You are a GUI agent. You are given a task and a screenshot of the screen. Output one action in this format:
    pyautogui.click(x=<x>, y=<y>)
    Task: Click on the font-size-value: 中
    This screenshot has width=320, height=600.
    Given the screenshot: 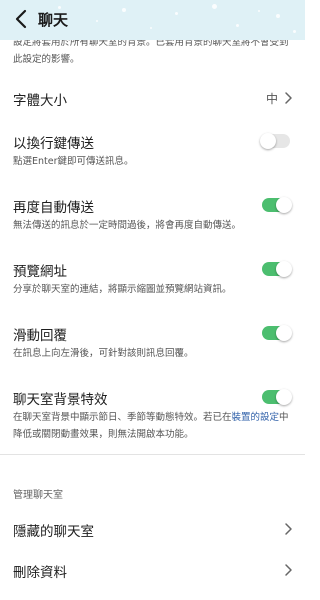 What is the action you would take?
    pyautogui.click(x=271, y=99)
    